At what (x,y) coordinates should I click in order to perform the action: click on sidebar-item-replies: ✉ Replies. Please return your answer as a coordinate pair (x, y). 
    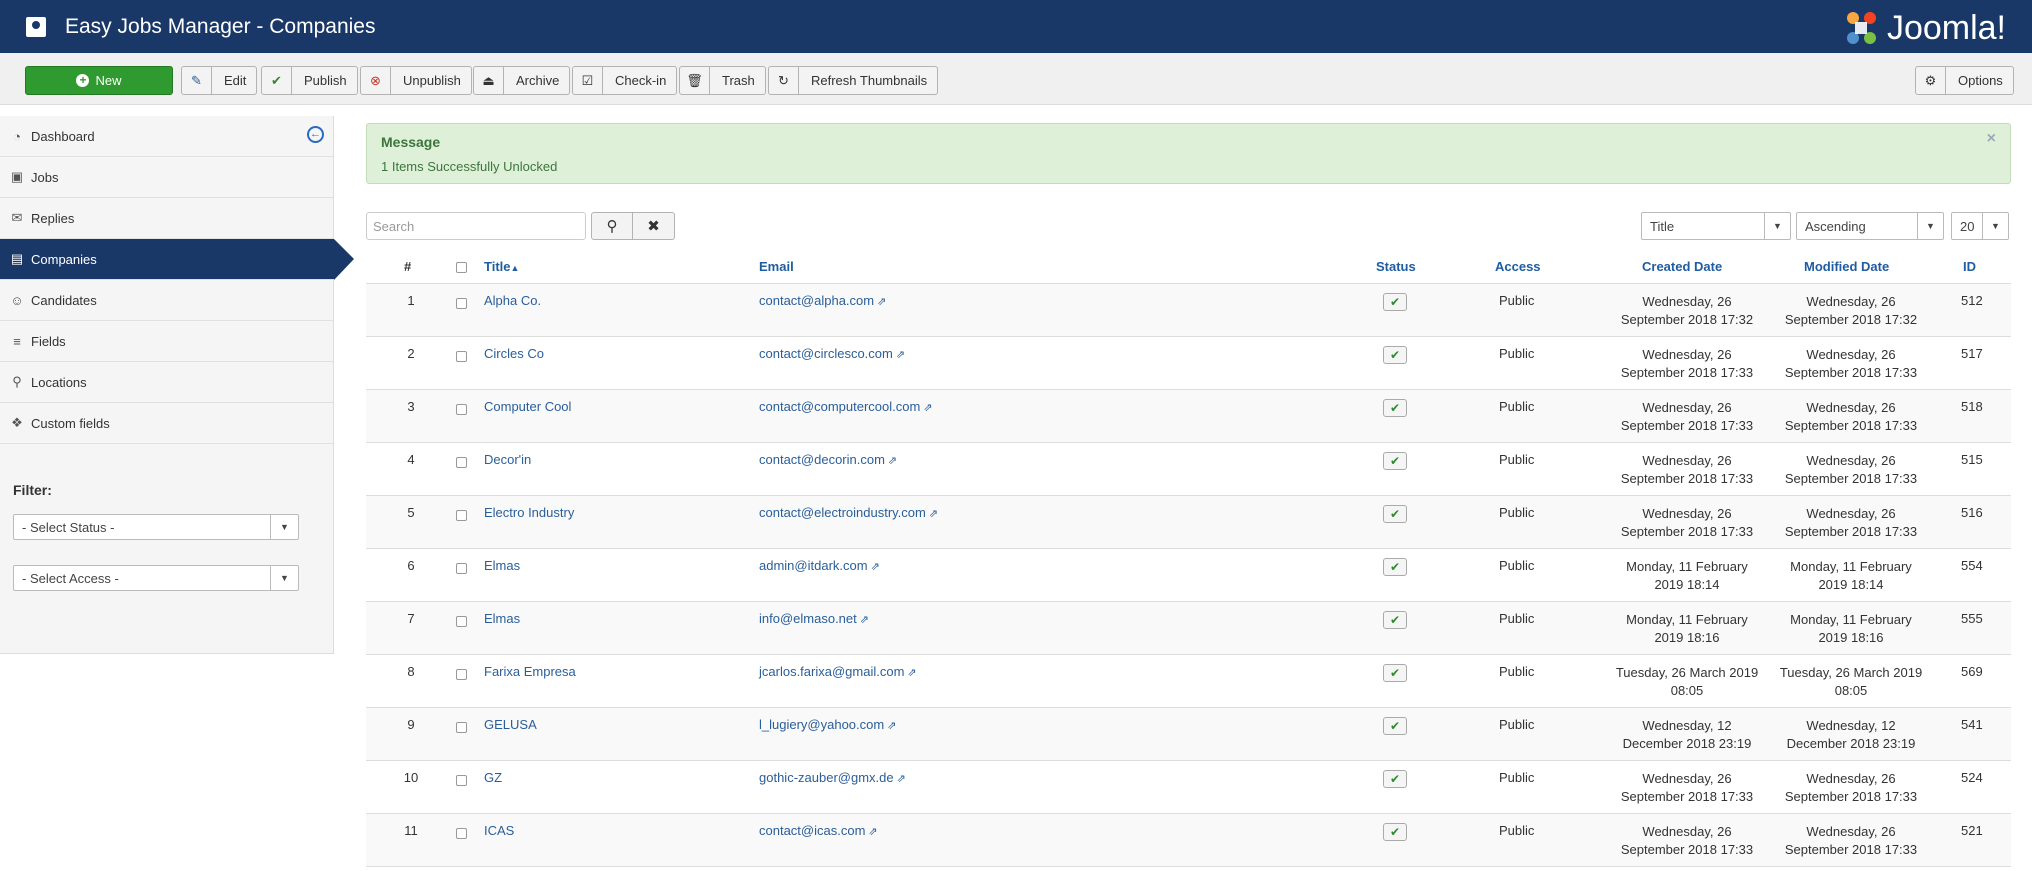
    Looking at the image, I should click on (167, 218).